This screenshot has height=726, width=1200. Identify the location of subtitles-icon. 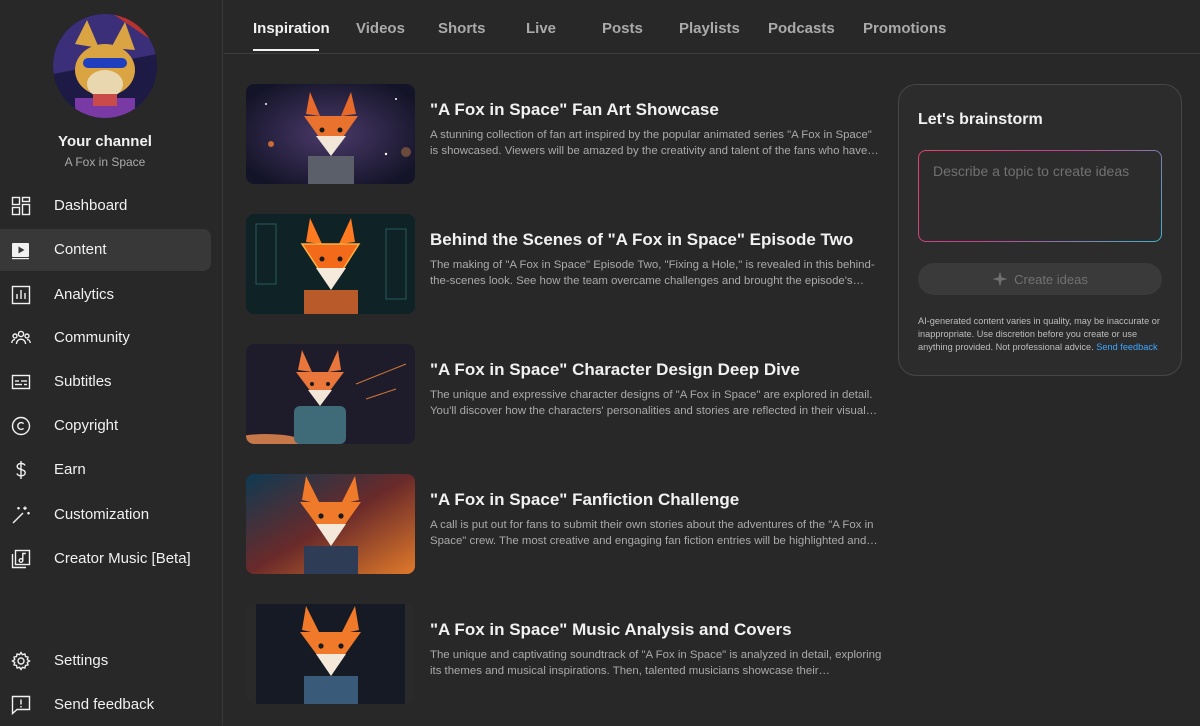
(21, 382).